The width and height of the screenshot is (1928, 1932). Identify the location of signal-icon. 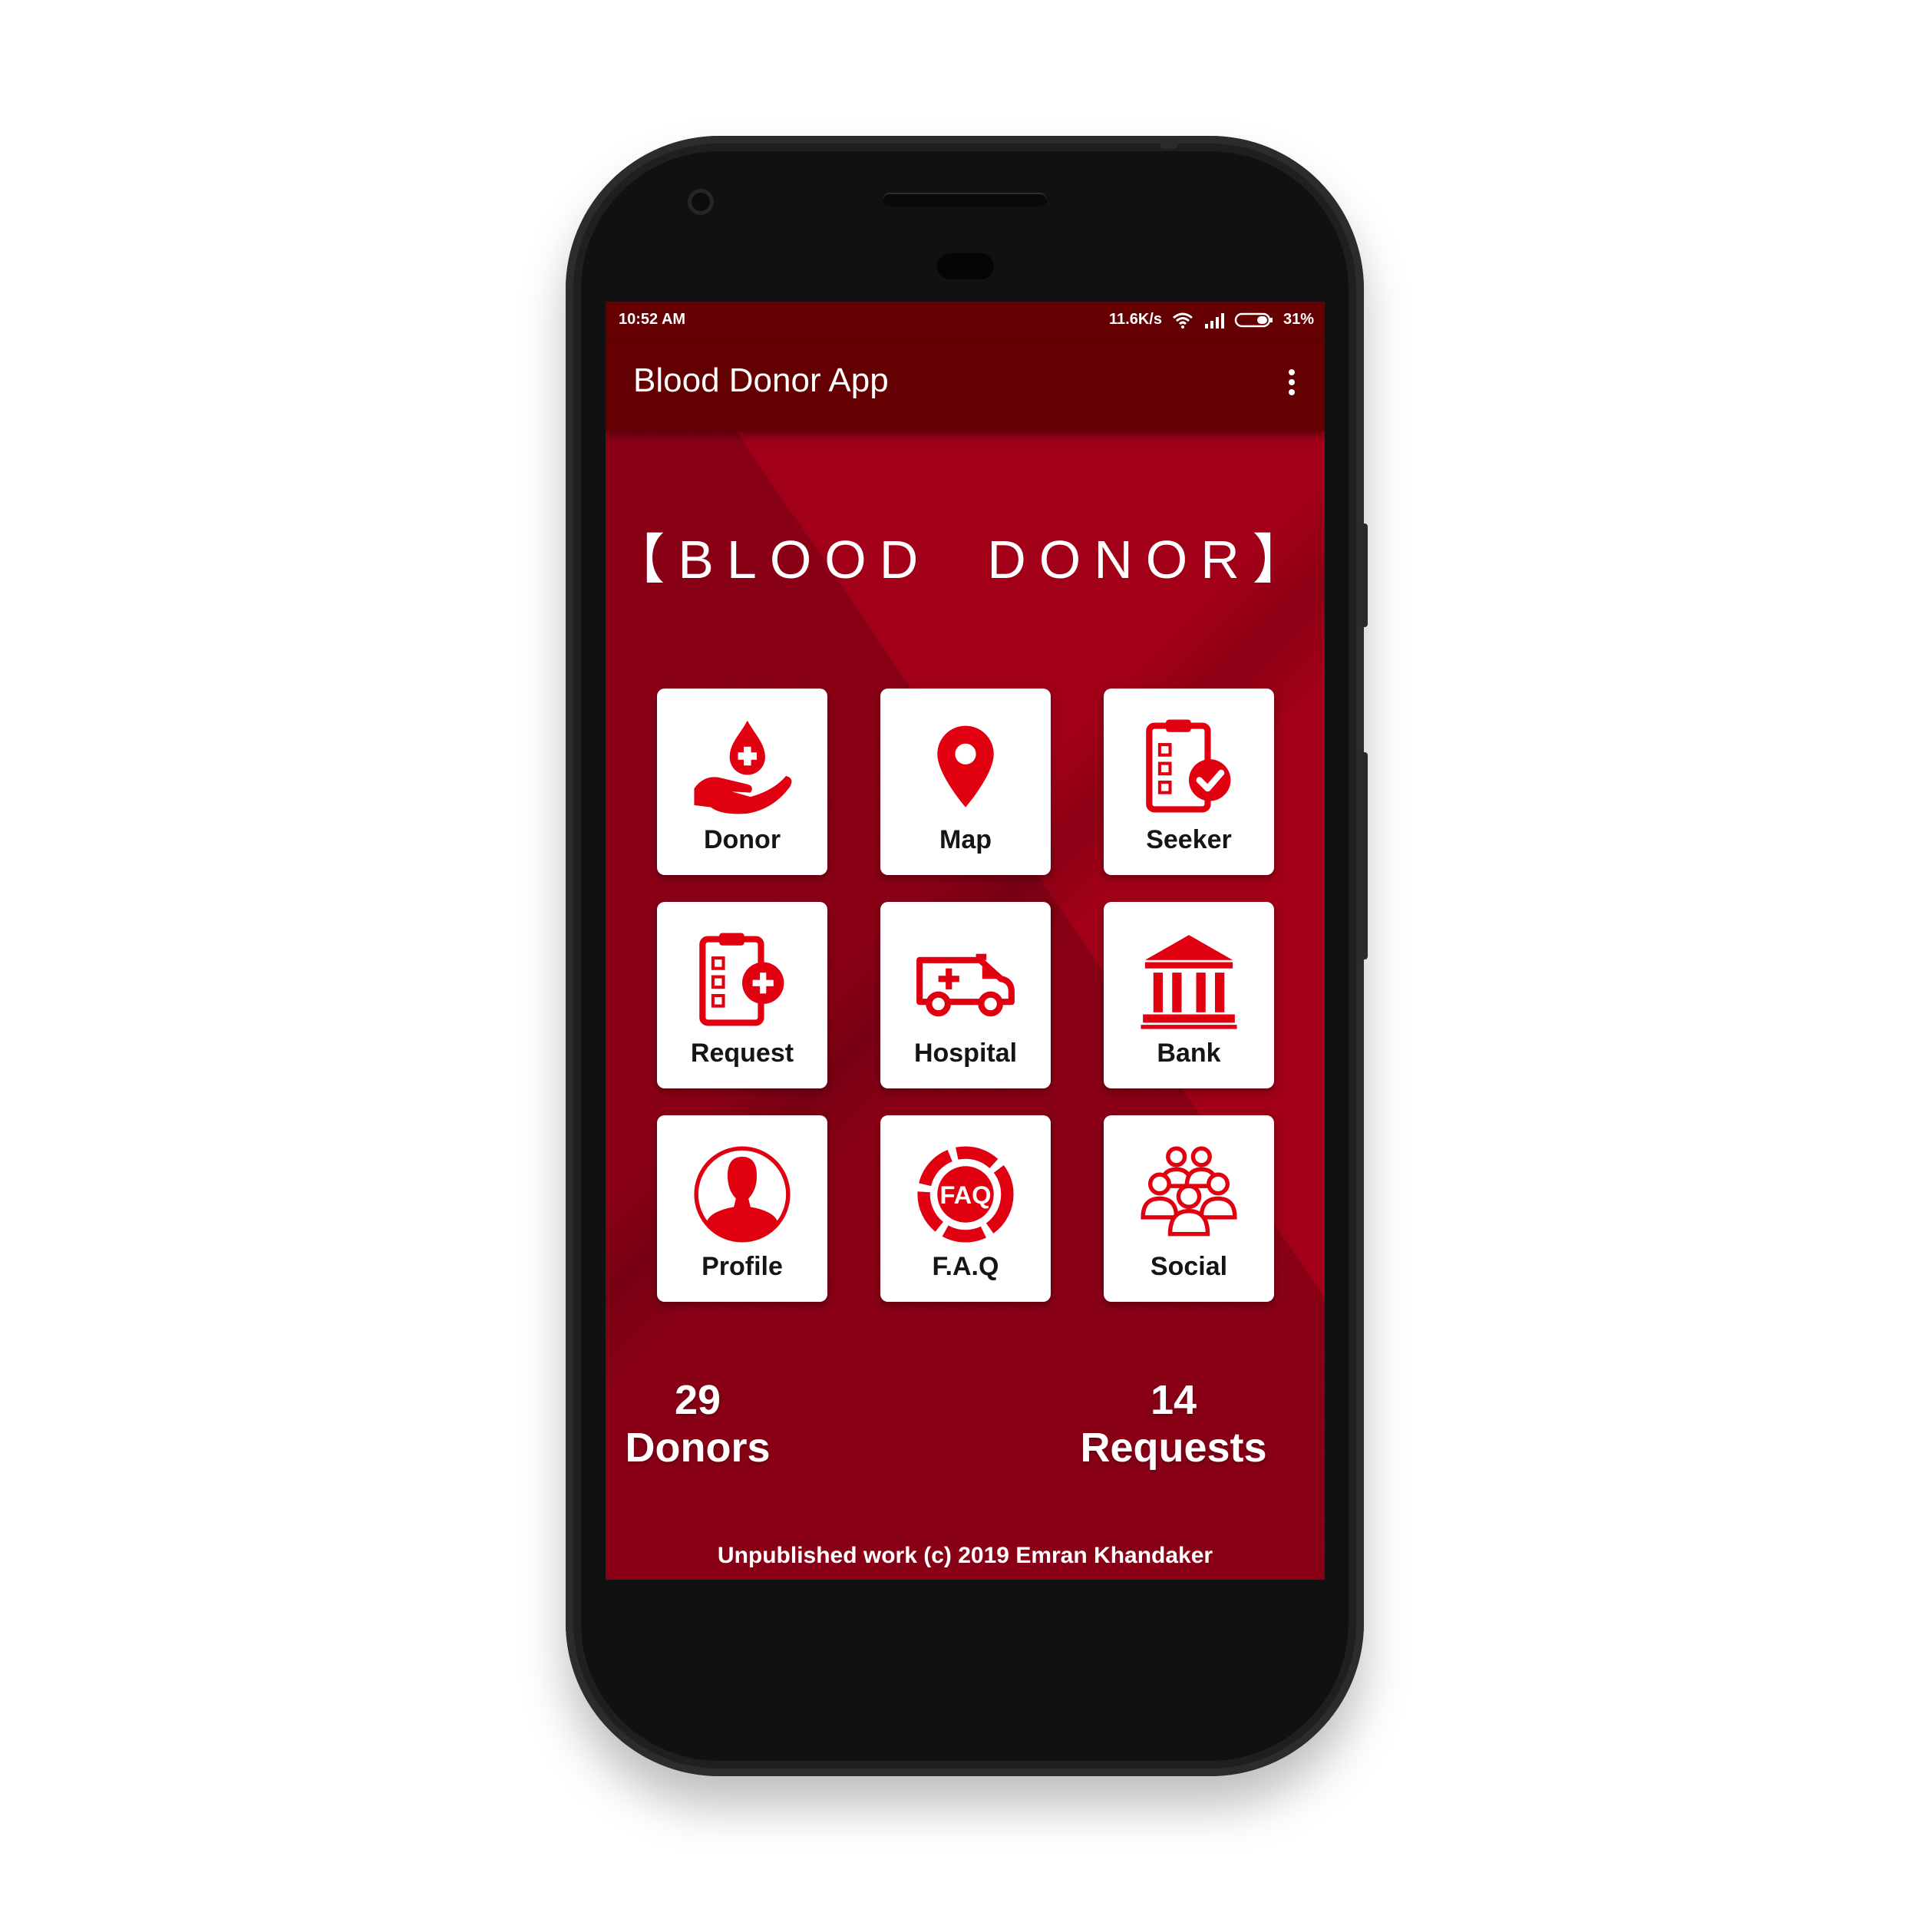
(1214, 320).